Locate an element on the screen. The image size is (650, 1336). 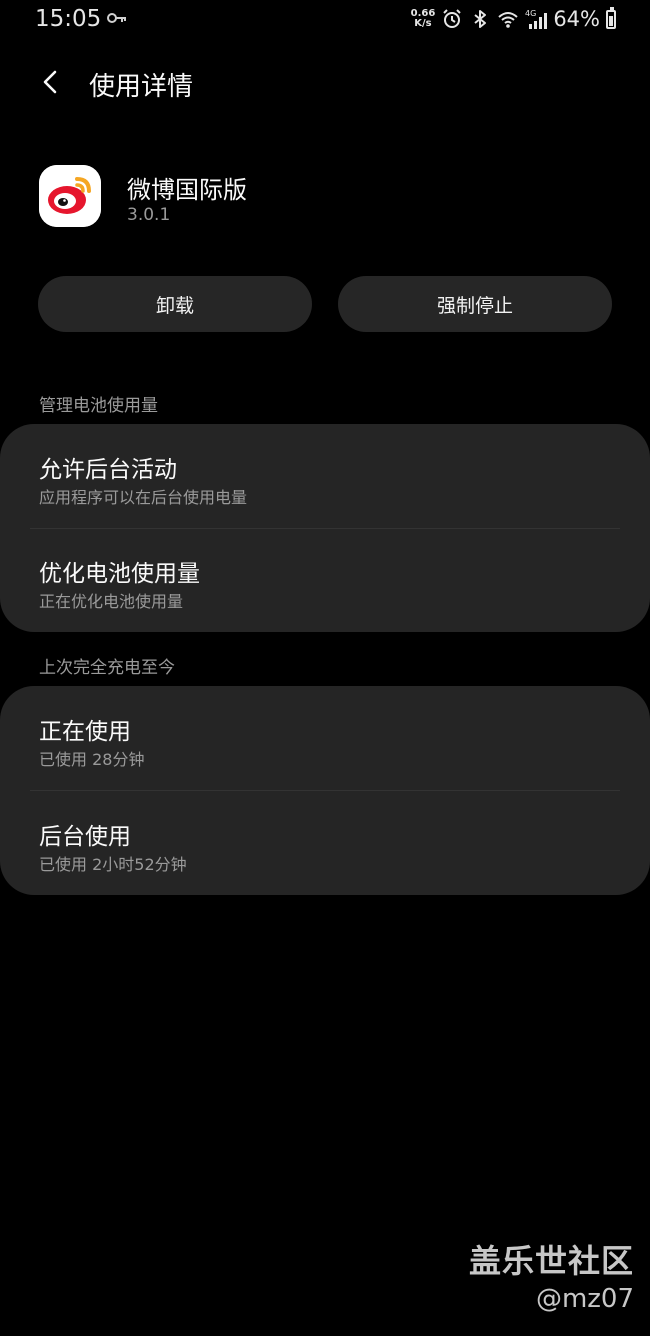
alarm-icon is located at coordinates (452, 18).